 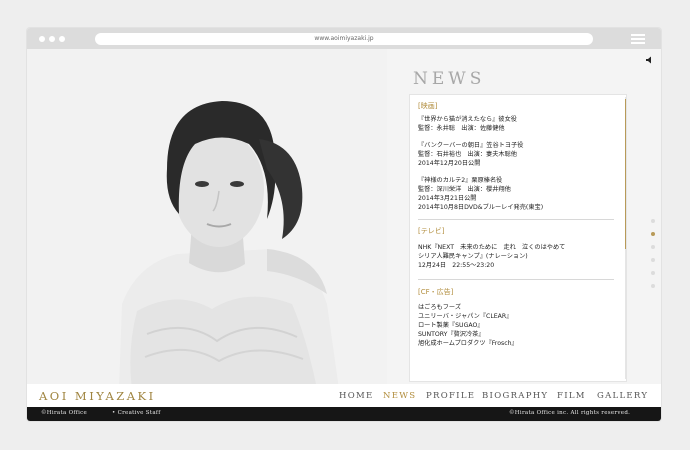 I want to click on news-line: 『バンクーバーの朝日』笠谷トヨ子役, so click(x=471, y=145).